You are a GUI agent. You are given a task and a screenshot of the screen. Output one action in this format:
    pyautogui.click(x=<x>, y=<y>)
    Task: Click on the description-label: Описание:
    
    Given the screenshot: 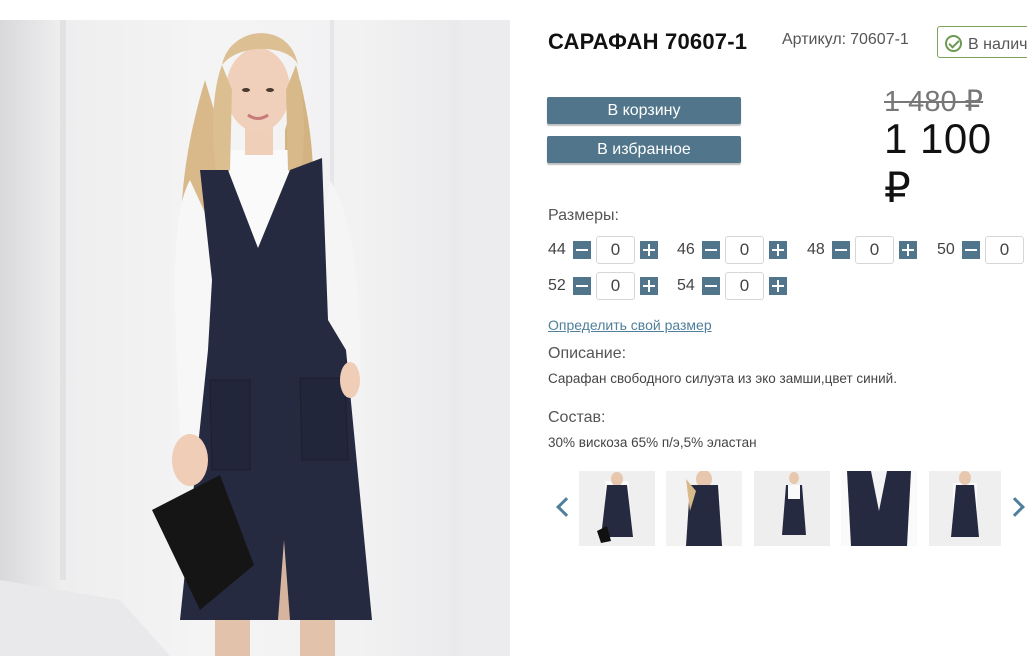 What is the action you would take?
    pyautogui.click(x=587, y=353)
    